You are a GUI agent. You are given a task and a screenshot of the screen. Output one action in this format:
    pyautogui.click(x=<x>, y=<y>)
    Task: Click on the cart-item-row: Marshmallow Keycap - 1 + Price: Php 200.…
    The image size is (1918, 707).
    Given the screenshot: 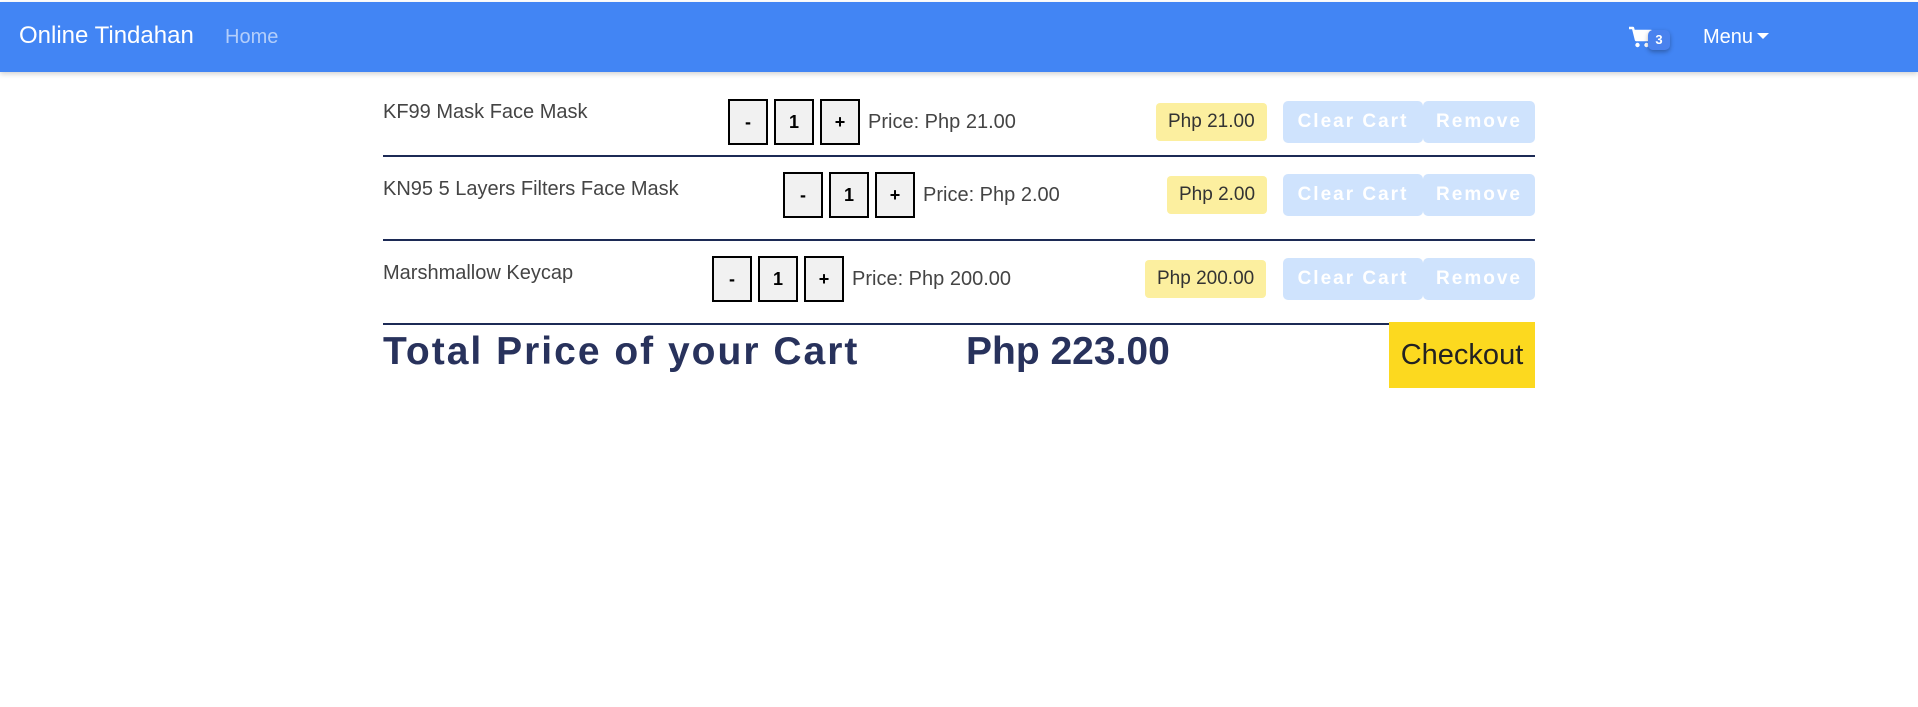 What is the action you would take?
    pyautogui.click(x=959, y=283)
    